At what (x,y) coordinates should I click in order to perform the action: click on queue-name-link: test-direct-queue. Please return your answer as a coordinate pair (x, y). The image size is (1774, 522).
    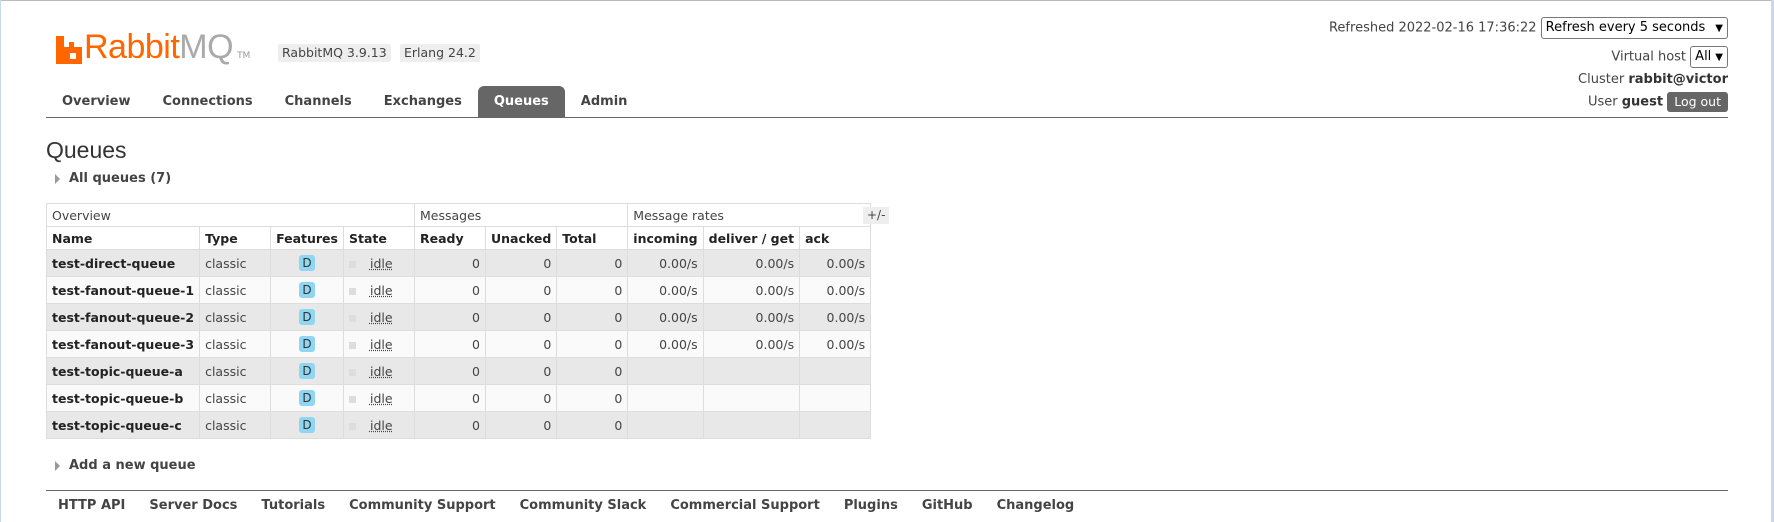
    Looking at the image, I should click on (123, 263).